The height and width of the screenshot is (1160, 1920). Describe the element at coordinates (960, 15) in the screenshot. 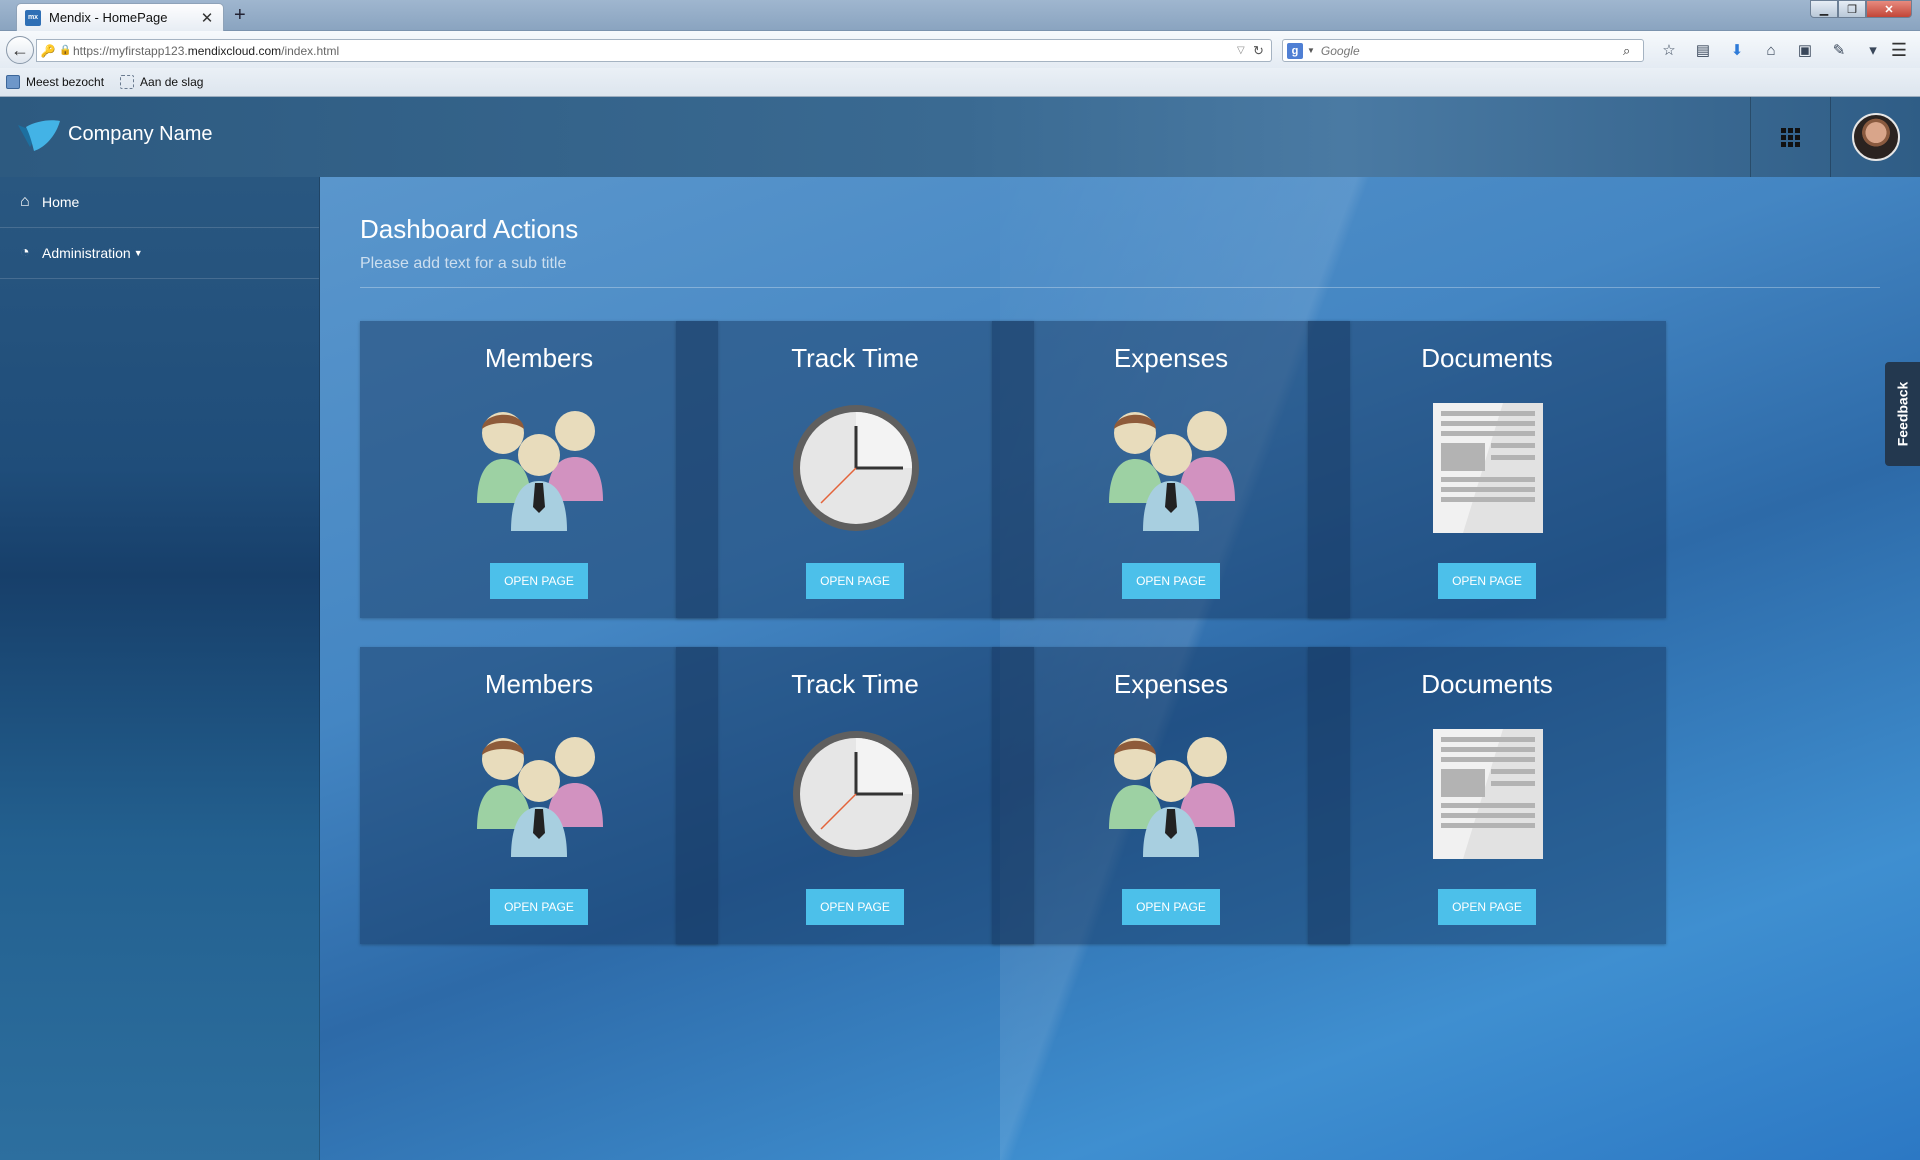

I see `browser-tab-strip: mx Mendix - HomePage ✕ + ▁ ❐ ✕` at that location.